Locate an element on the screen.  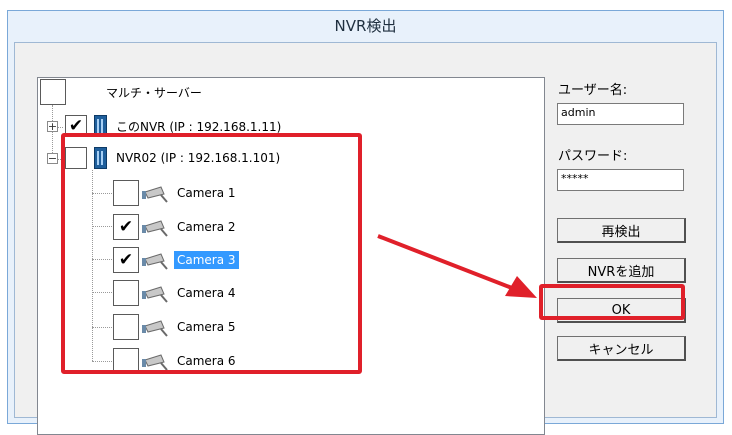
tree-root-label: マルチ・サーバー is located at coordinates (154, 92).